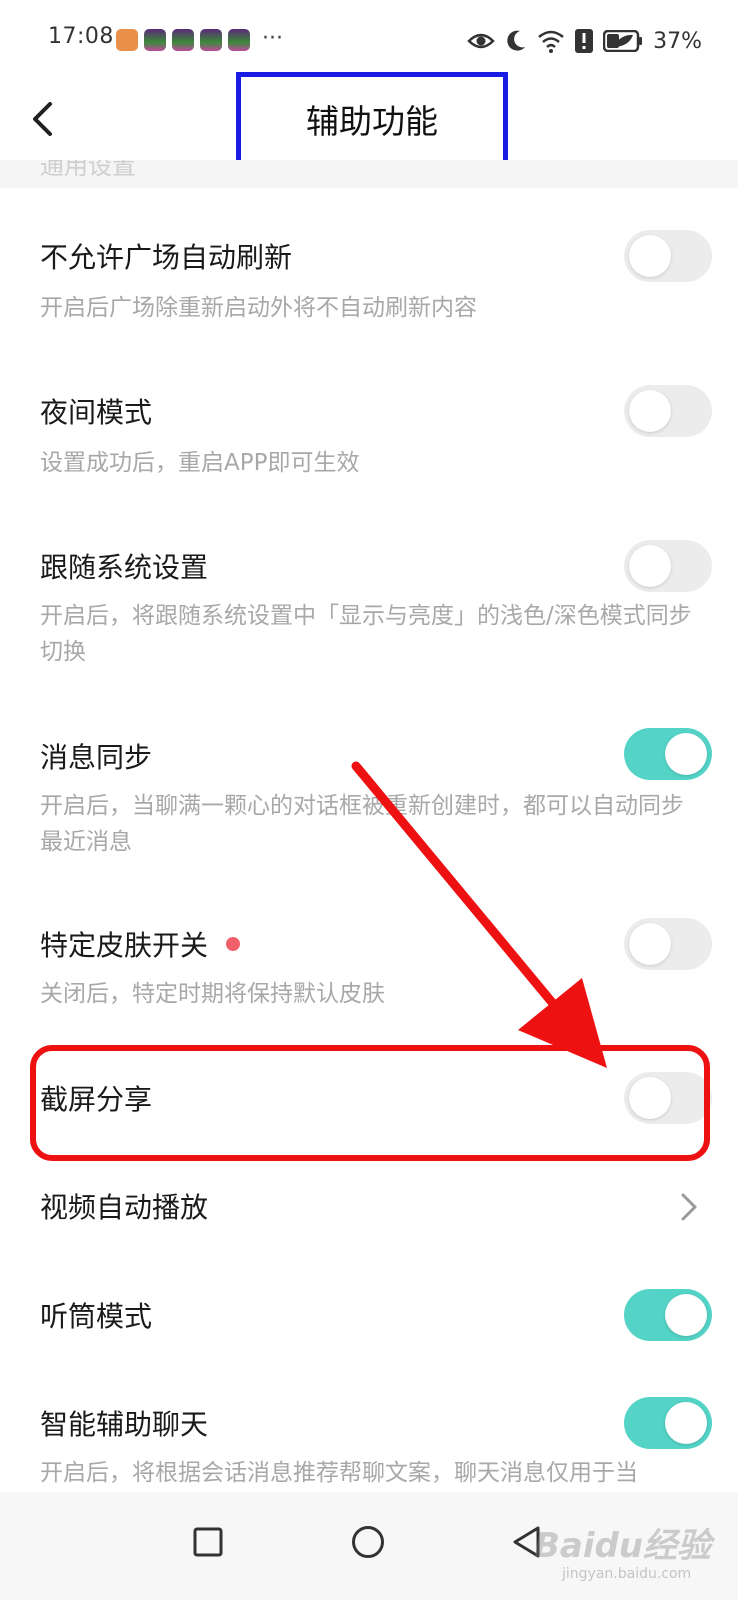 The image size is (738, 1600). Describe the element at coordinates (369, 275) in the screenshot. I see `setting-row-disable-square-refresh: 不允许广场自动刷新 开启后广场除重新启动外将不自动刷新内容` at that location.